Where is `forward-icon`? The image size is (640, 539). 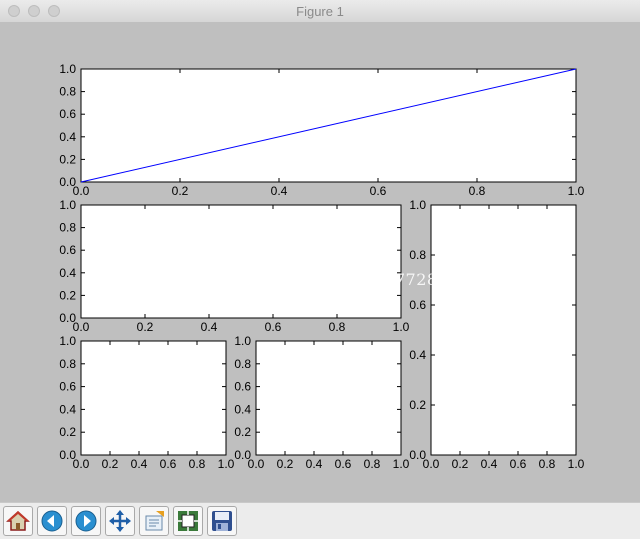 forward-icon is located at coordinates (86, 521).